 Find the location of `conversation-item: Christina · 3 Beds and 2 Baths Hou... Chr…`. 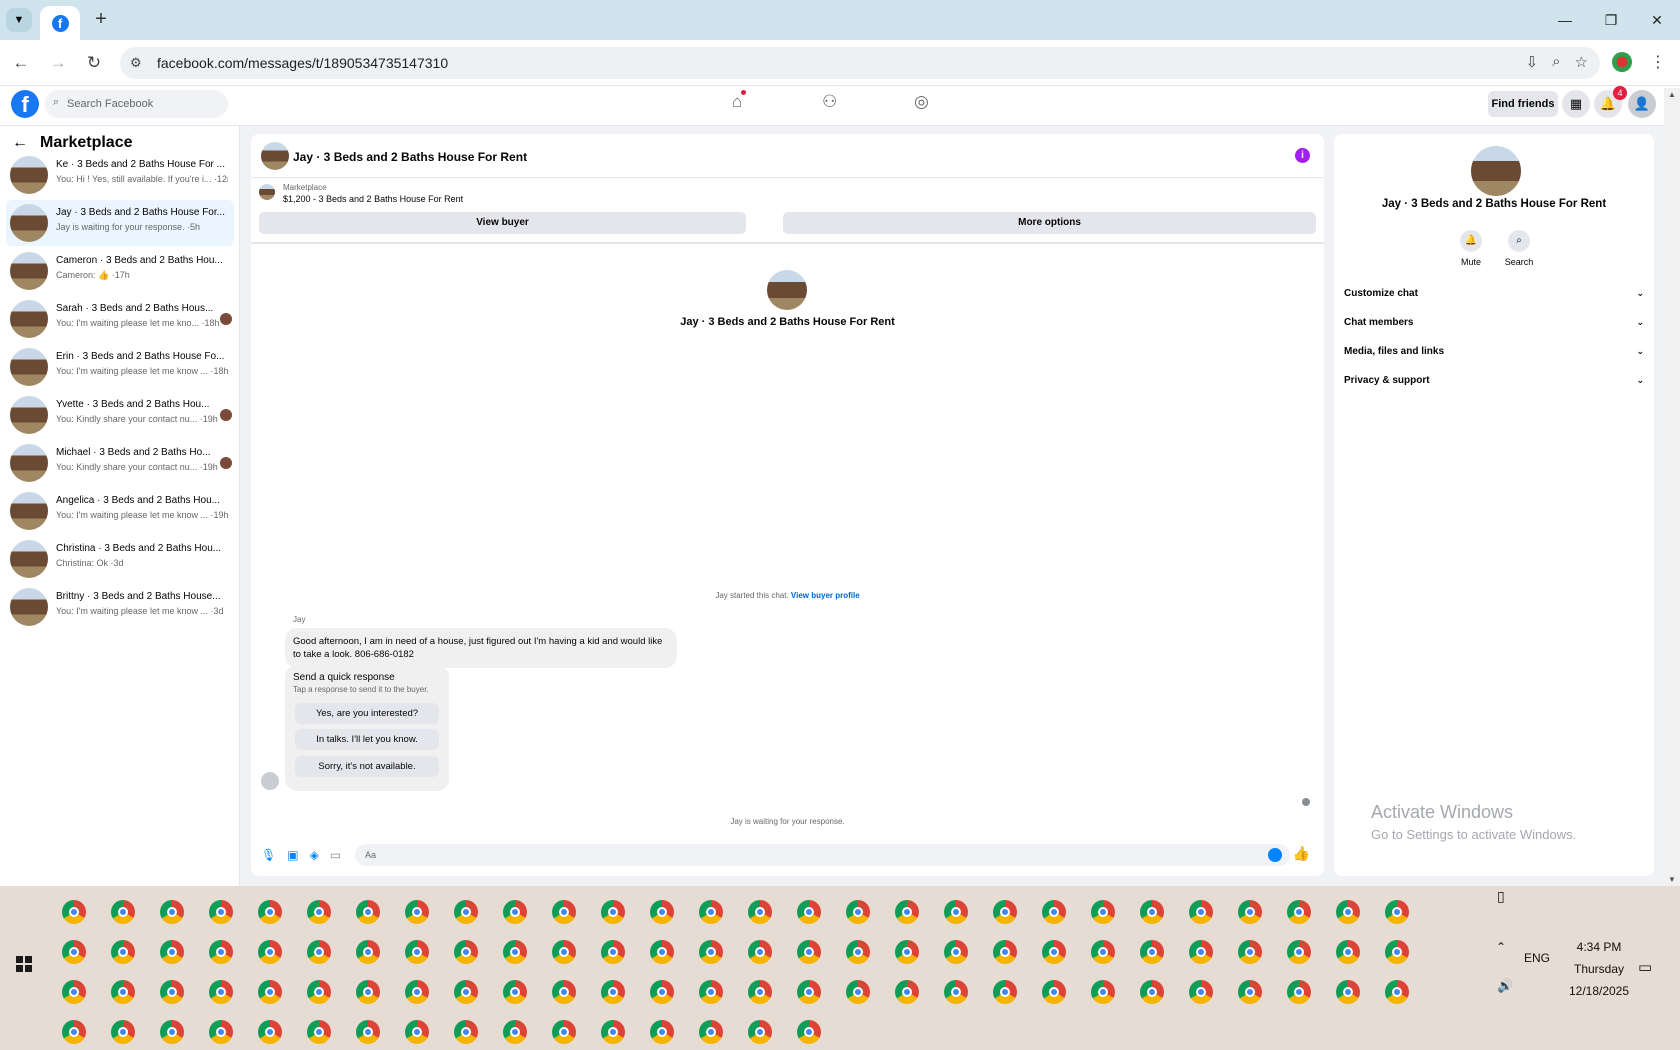

conversation-item: Christina · 3 Beds and 2 Baths Hou... Chr… is located at coordinates (120, 559).